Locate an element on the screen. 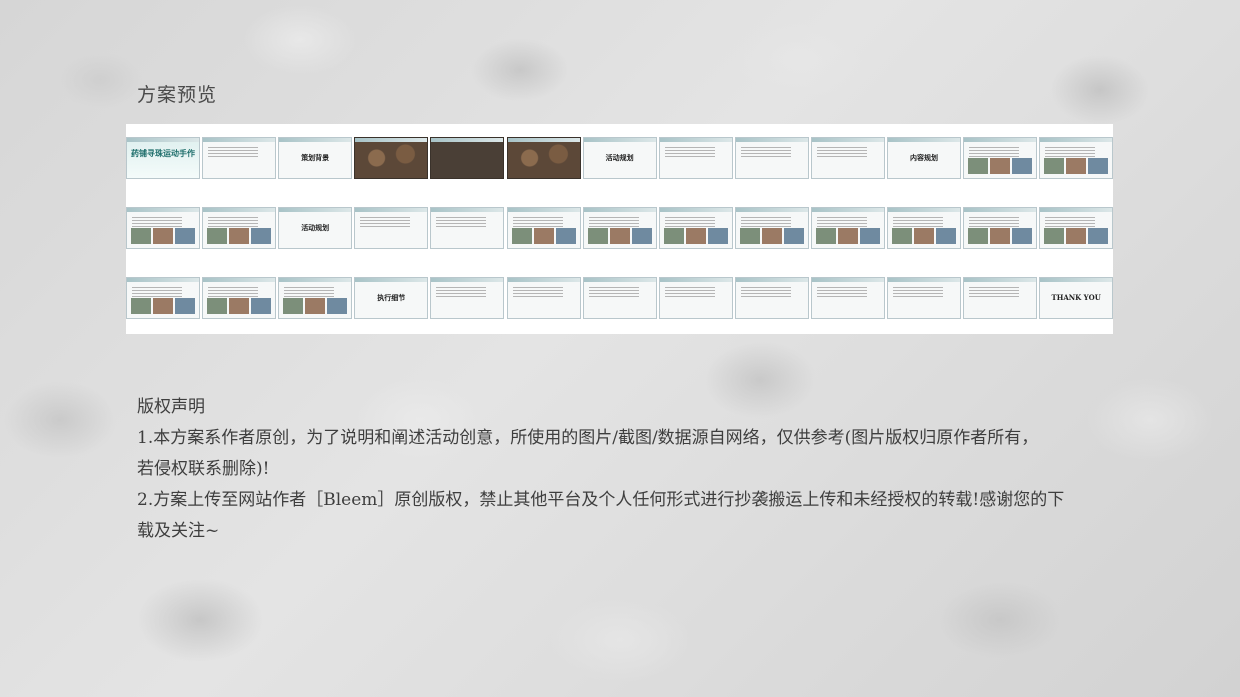 The height and width of the screenshot is (697, 1240). copyright-line-1b: 若侵权联系删除)! is located at coordinates (203, 469).